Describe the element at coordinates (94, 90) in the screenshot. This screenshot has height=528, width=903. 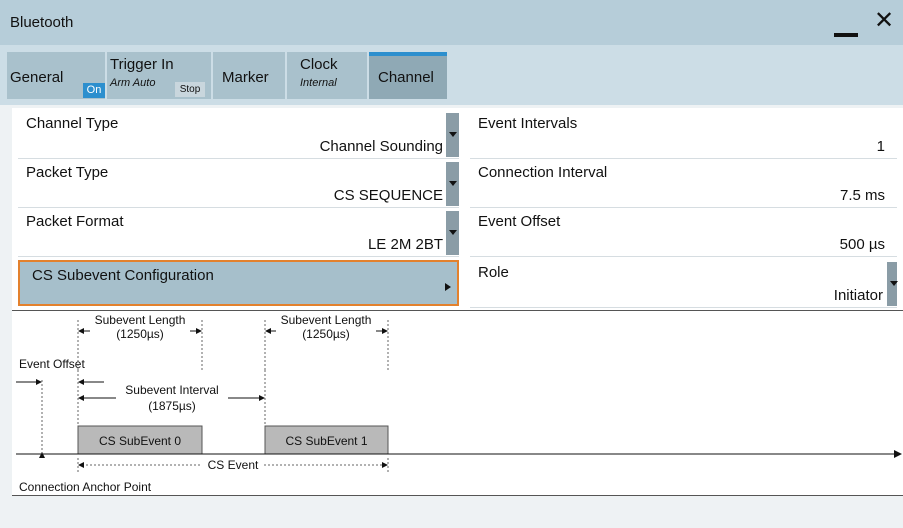
I see `status-badge-on: On` at that location.